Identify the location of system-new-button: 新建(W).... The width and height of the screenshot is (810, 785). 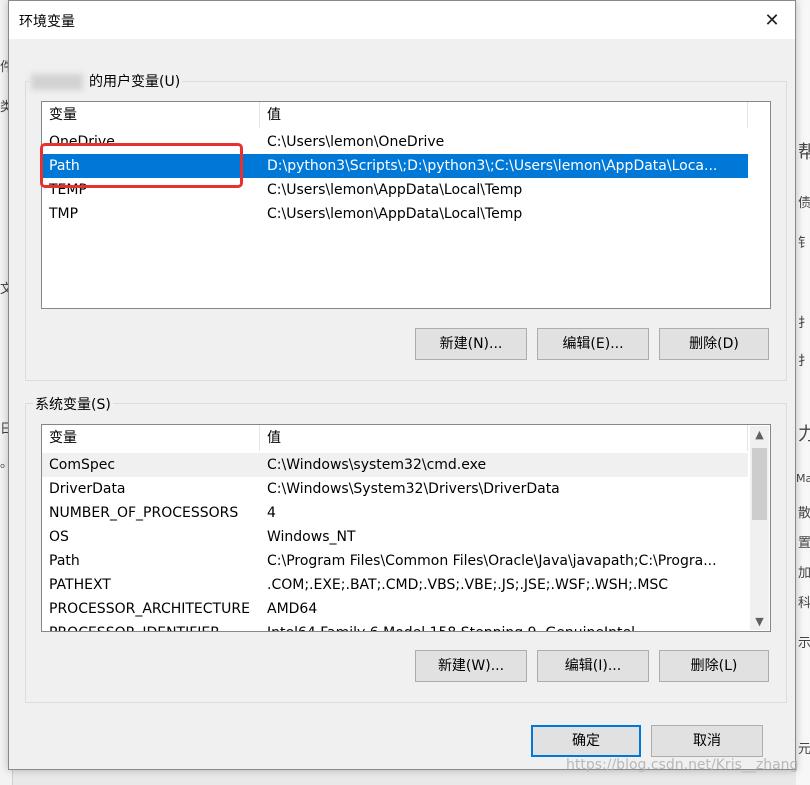
(471, 666).